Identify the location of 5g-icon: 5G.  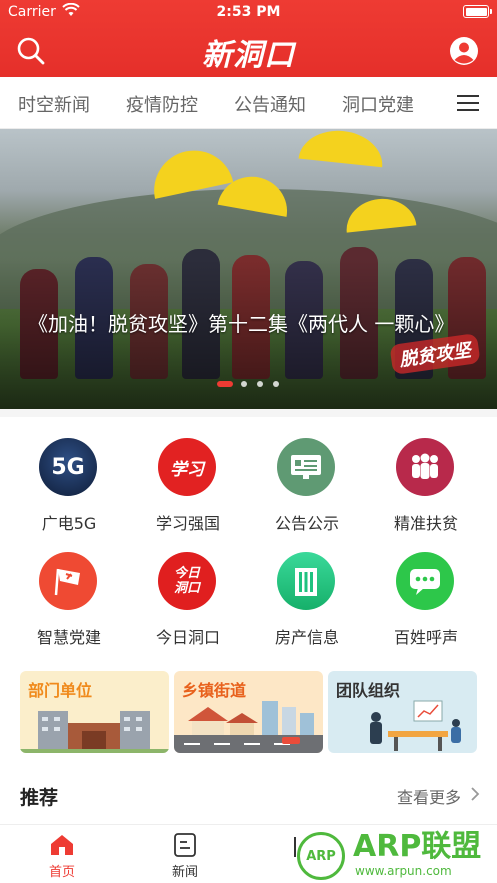
(68, 467).